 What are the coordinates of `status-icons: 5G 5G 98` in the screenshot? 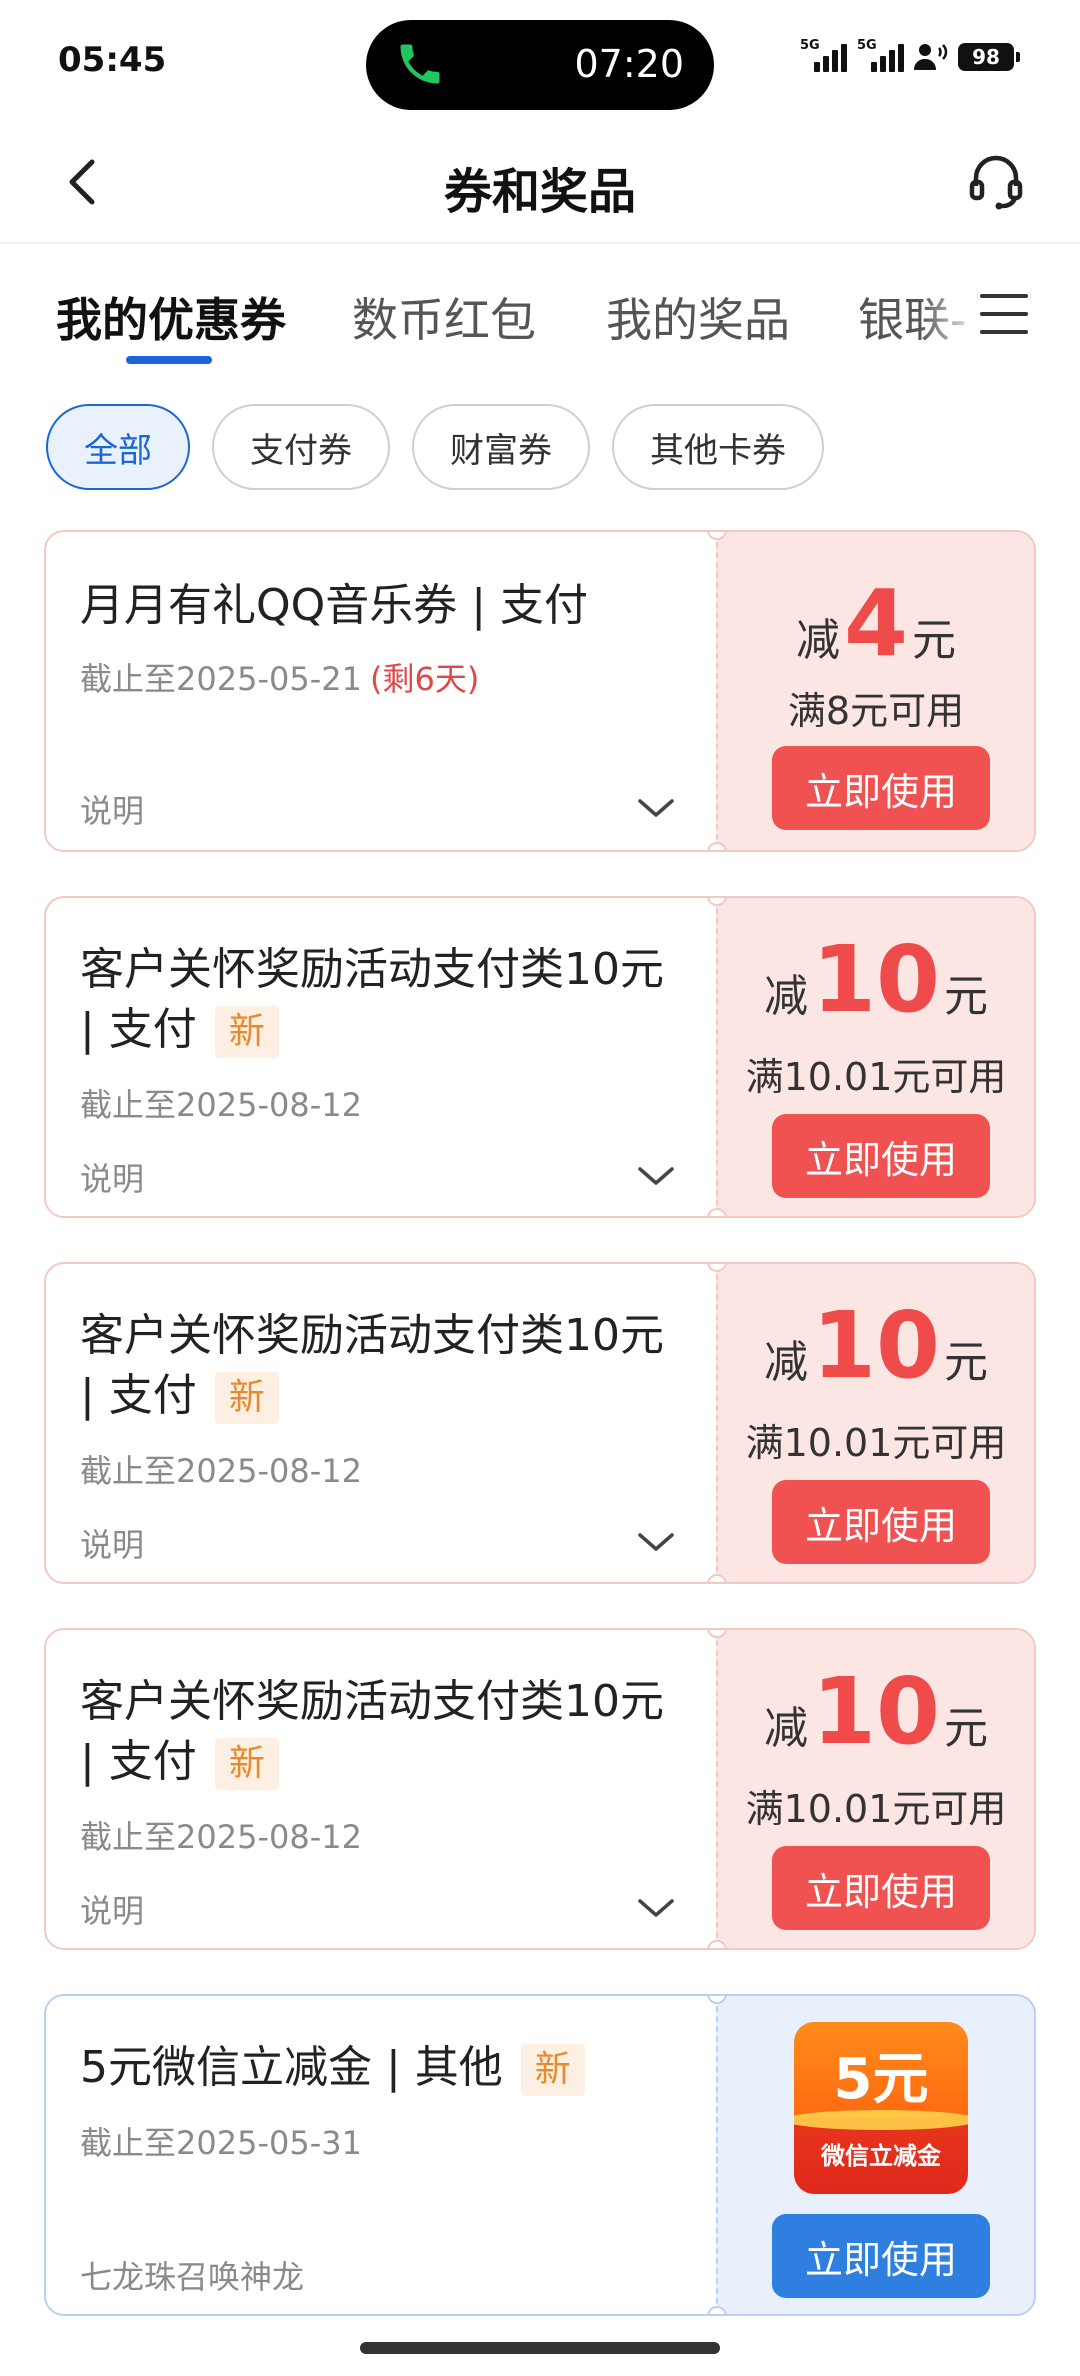 It's located at (910, 55).